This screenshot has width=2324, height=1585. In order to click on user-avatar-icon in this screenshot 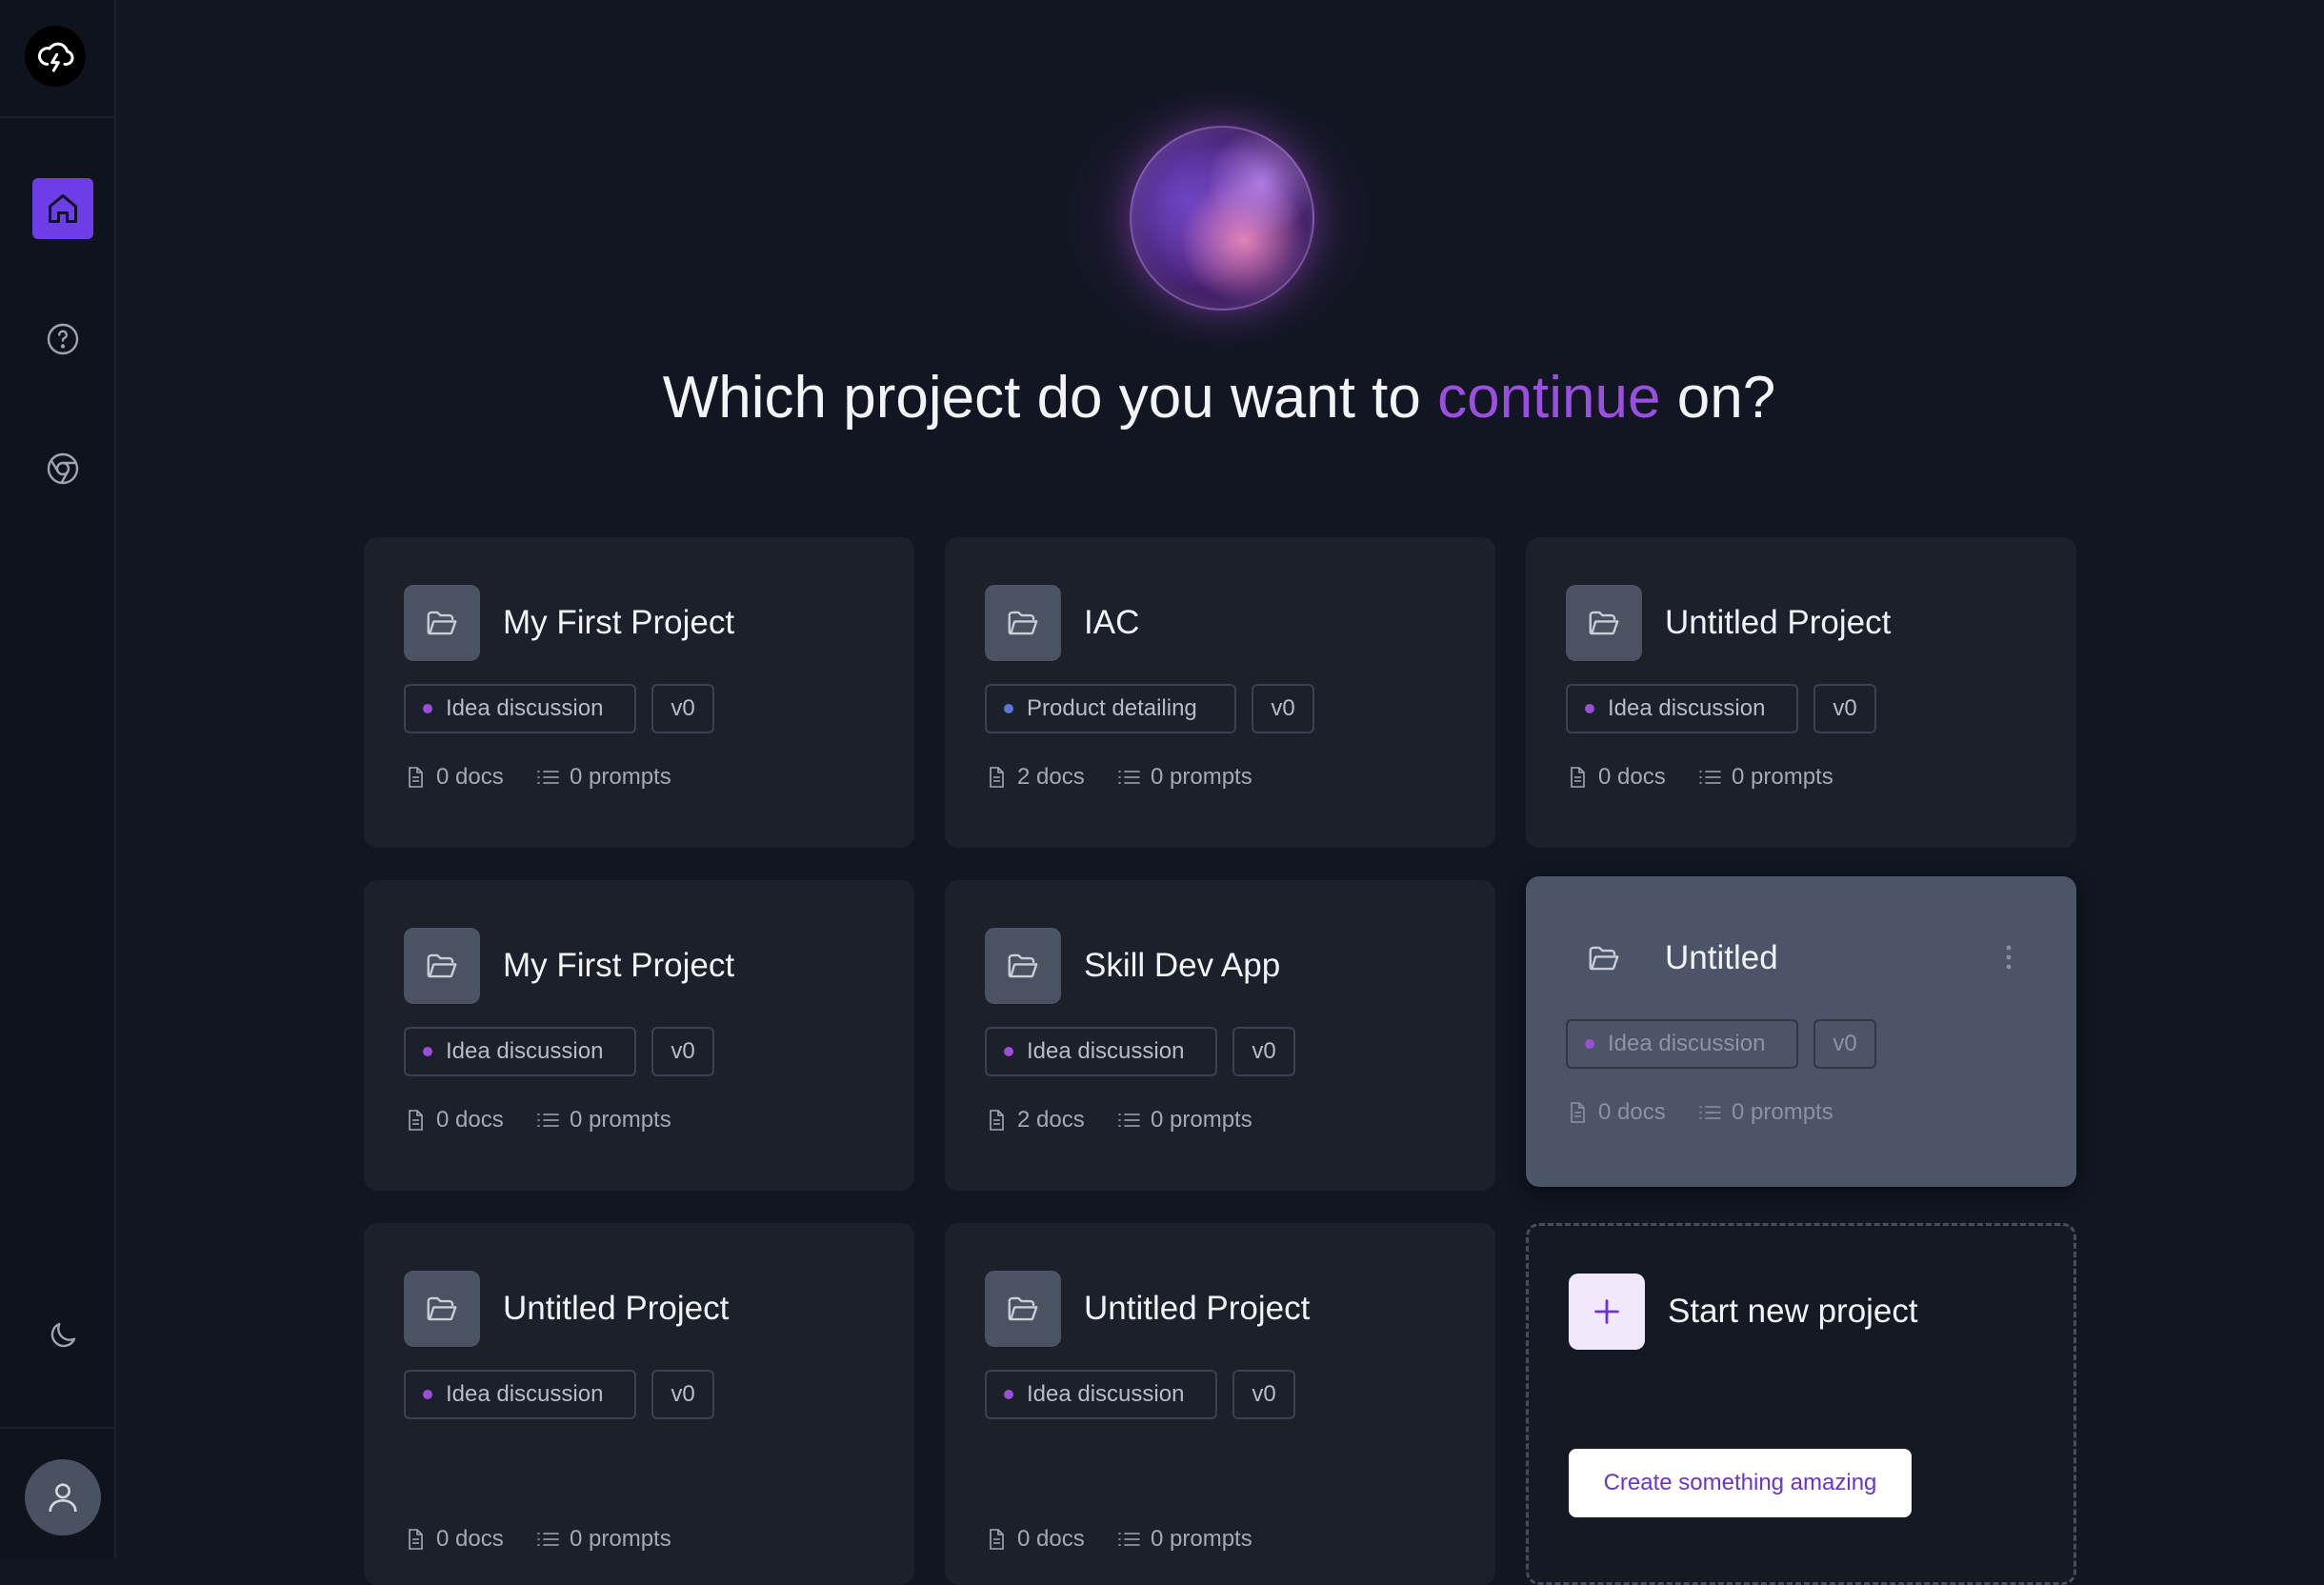, I will do `click(63, 1498)`.